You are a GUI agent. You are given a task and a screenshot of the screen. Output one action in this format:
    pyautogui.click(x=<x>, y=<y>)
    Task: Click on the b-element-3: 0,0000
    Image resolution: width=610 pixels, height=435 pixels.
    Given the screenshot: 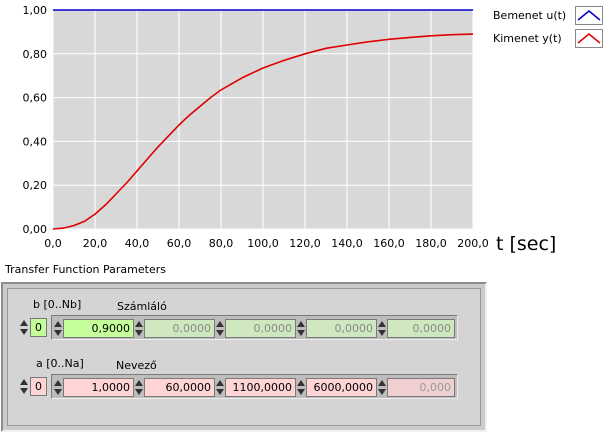 What is the action you would take?
    pyautogui.click(x=337, y=328)
    